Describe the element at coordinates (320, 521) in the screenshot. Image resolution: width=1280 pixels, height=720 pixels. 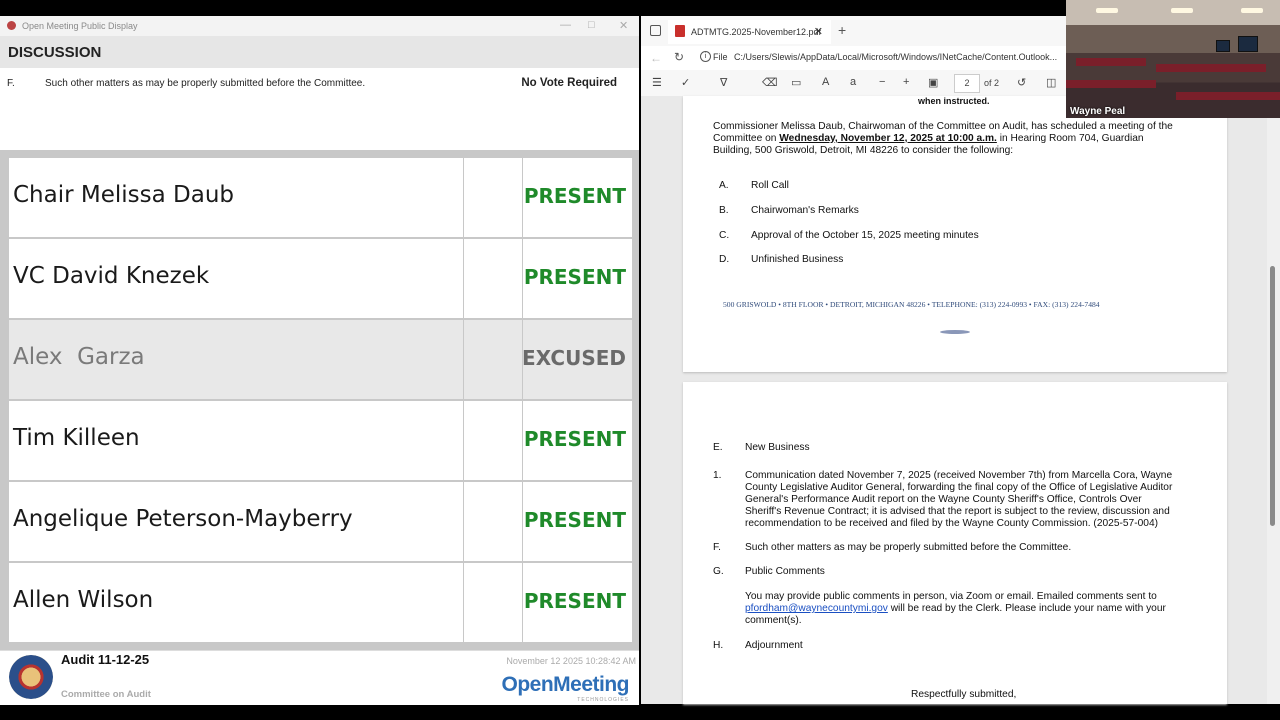
I see `roll-call-row: Angelique Peterson-Mayberry PRESENT` at that location.